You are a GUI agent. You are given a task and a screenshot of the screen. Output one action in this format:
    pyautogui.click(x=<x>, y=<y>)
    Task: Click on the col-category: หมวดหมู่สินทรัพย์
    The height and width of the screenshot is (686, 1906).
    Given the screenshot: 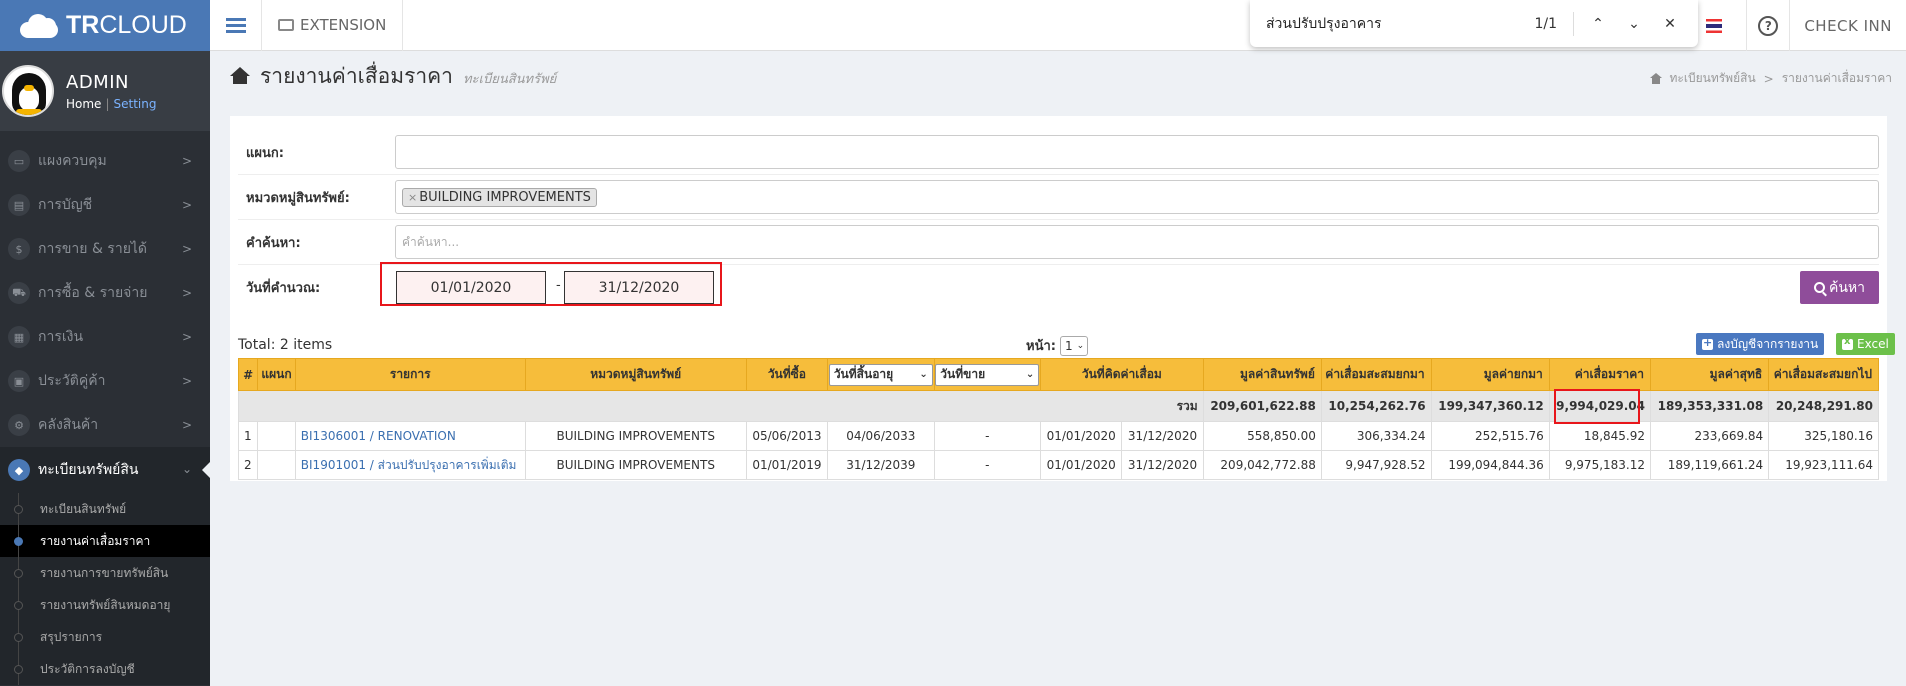 What is the action you would take?
    pyautogui.click(x=635, y=374)
    